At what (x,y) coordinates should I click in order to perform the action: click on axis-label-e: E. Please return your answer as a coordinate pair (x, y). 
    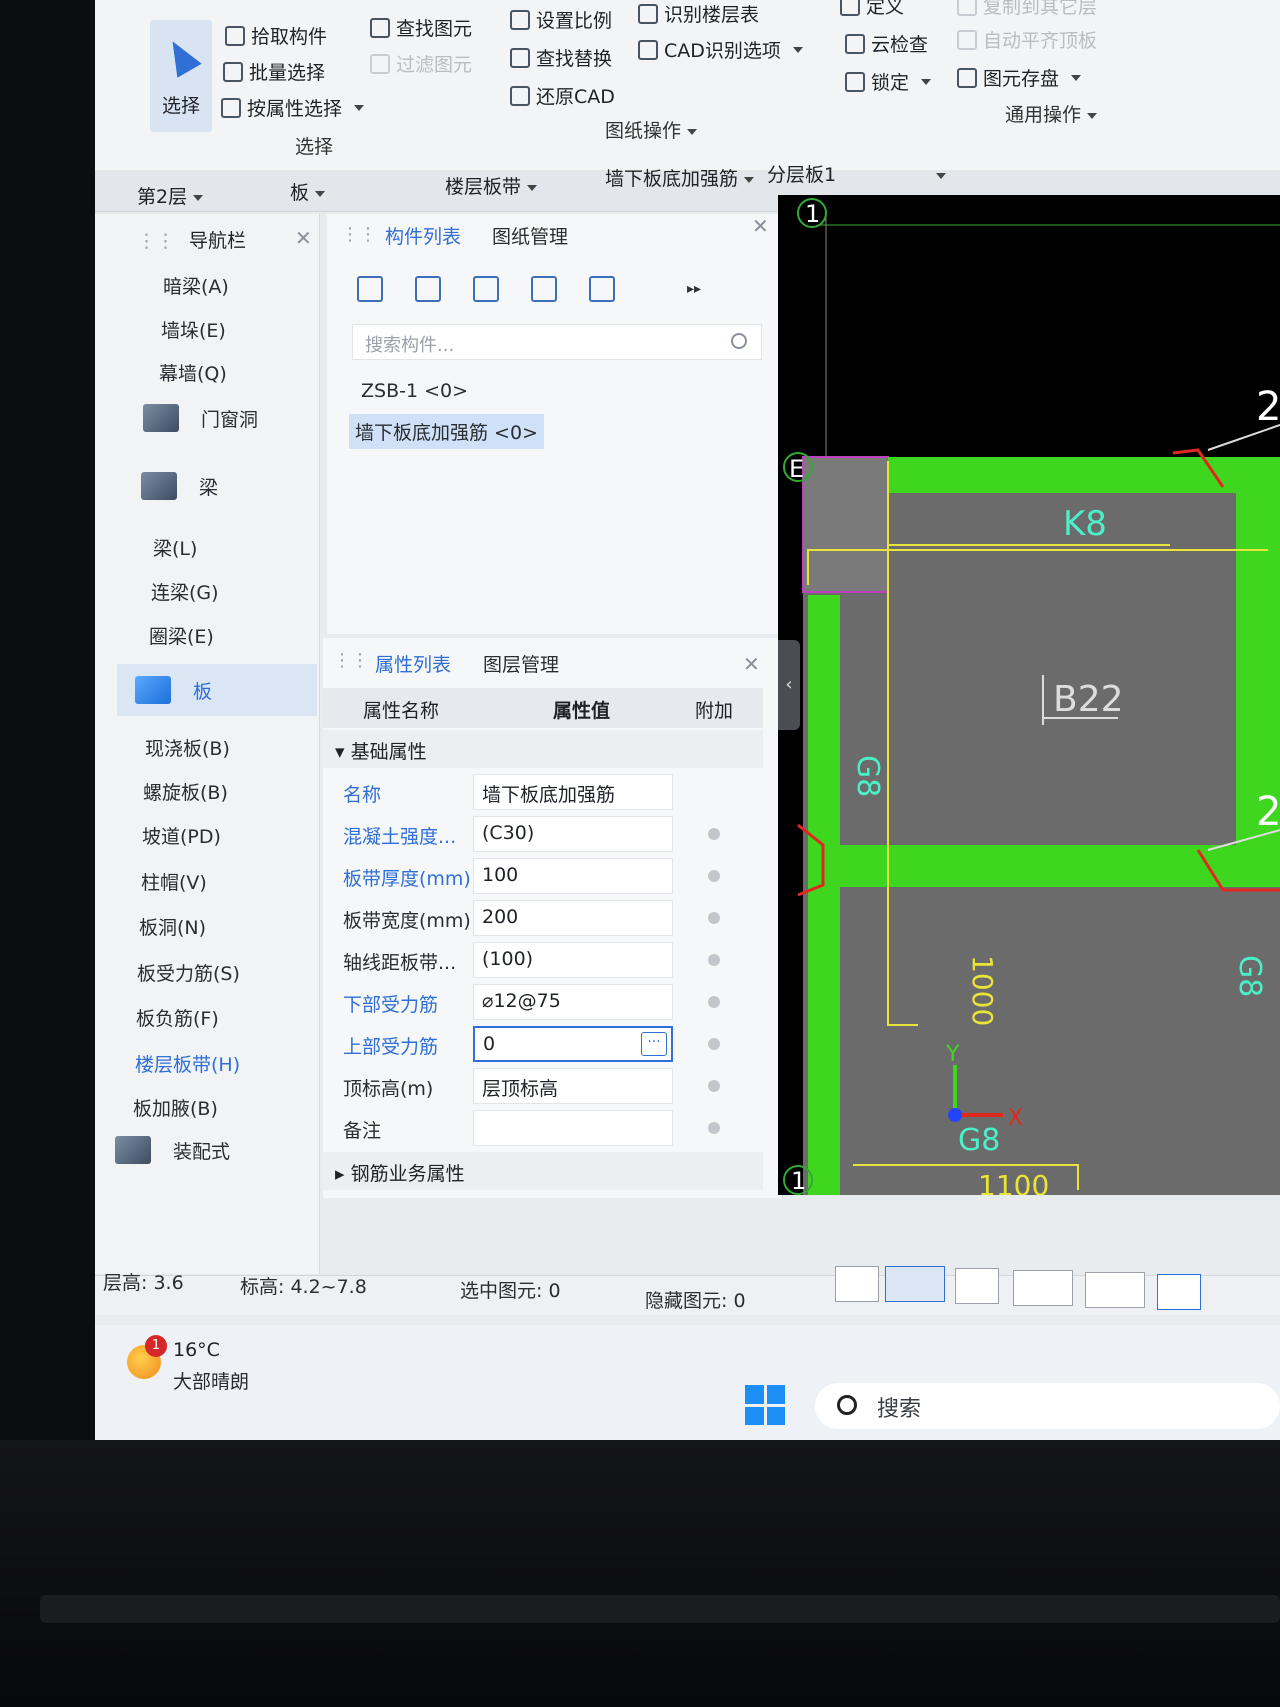
    Looking at the image, I should click on (796, 469).